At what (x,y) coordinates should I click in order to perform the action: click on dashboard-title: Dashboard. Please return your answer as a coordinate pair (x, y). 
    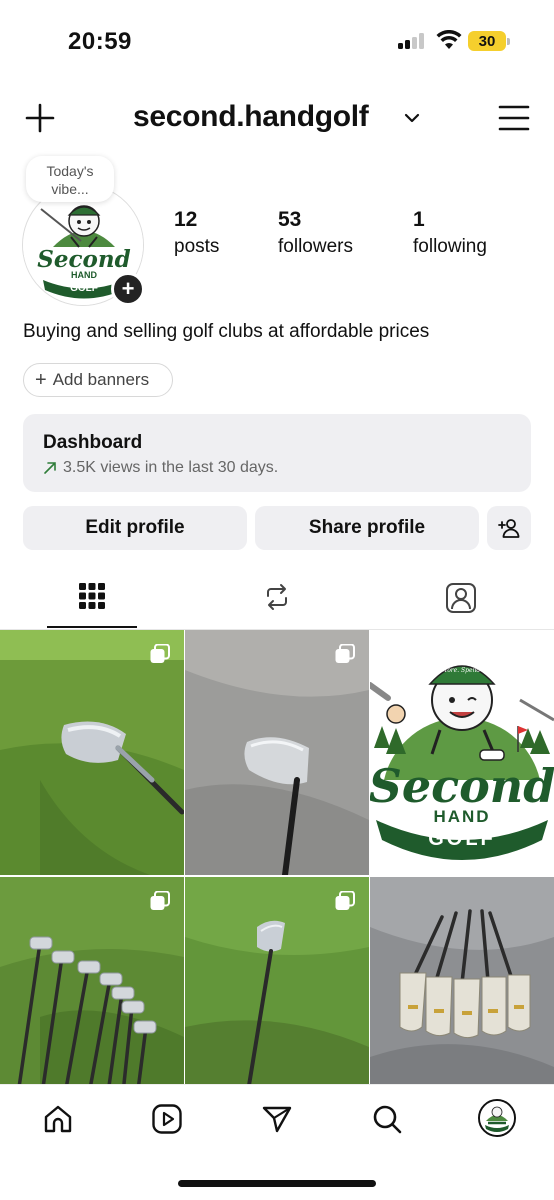
    Looking at the image, I should click on (93, 442).